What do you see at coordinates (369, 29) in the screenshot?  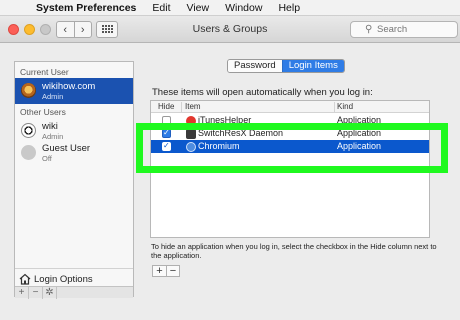 I see `search-icon: ⚲` at bounding box center [369, 29].